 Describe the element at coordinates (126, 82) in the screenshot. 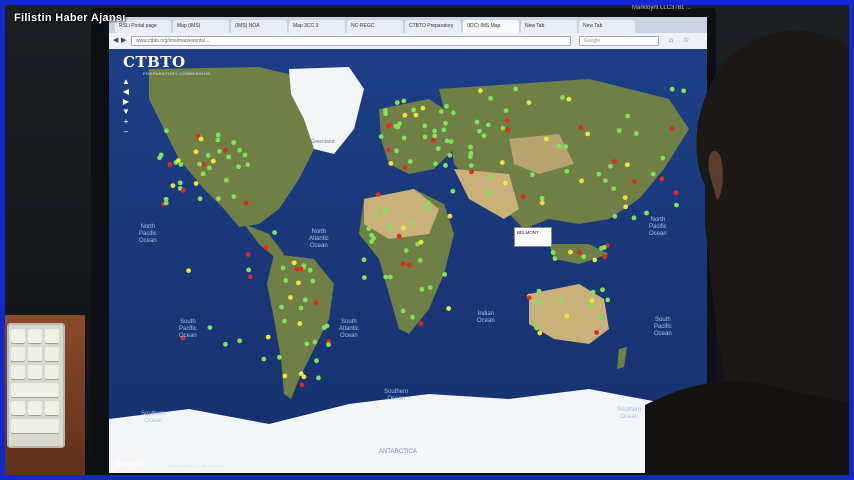

I see `pan-up-icon: ▲` at that location.